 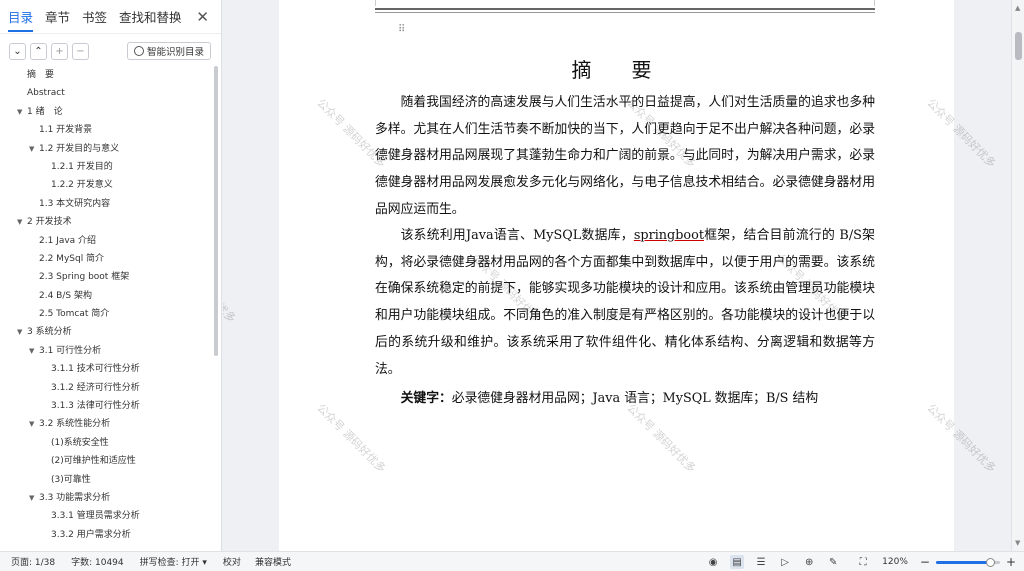 What do you see at coordinates (1018, 46) in the screenshot?
I see `scroll-thumb` at bounding box center [1018, 46].